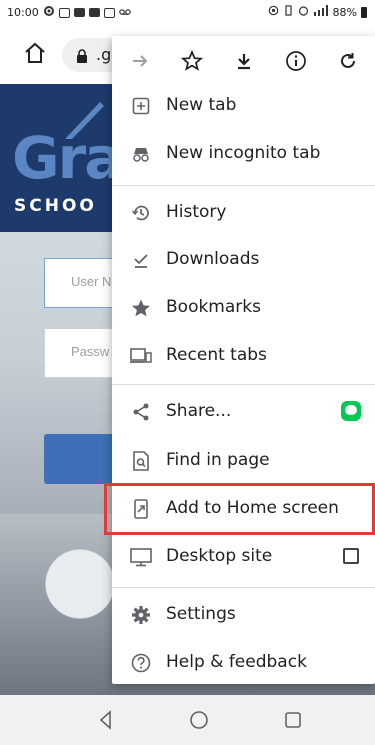 The image size is (375, 745). I want to click on help-icon, so click(141, 663).